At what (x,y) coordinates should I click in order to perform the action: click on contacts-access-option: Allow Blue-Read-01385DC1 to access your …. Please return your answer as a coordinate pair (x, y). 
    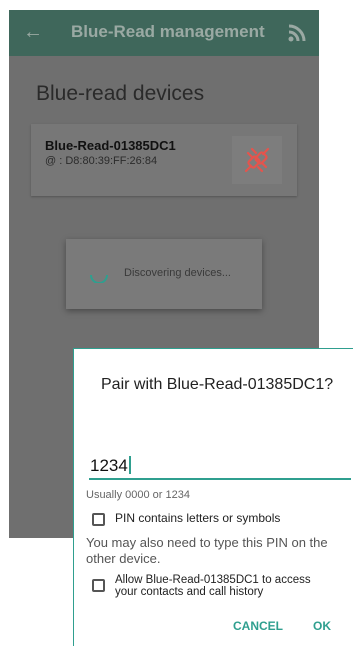
    Looking at the image, I should click on (213, 586).